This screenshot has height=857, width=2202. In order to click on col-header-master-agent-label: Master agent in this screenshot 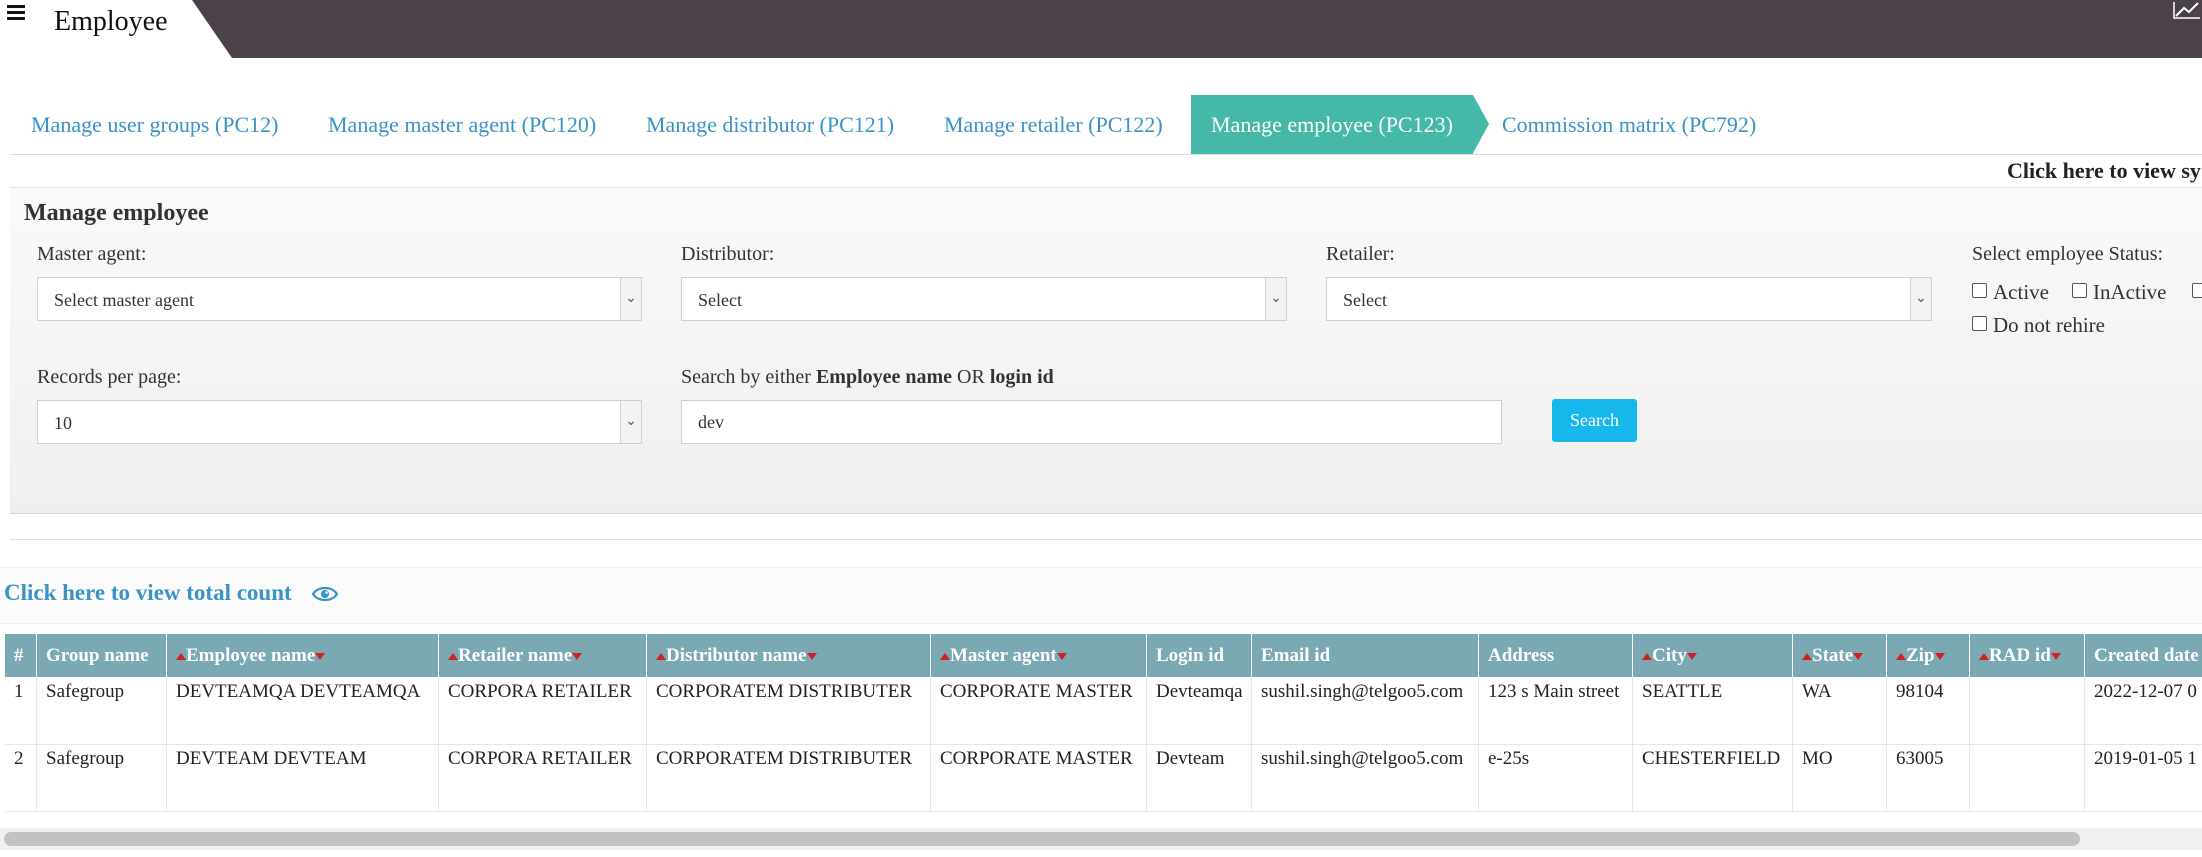, I will do `click(1003, 655)`.